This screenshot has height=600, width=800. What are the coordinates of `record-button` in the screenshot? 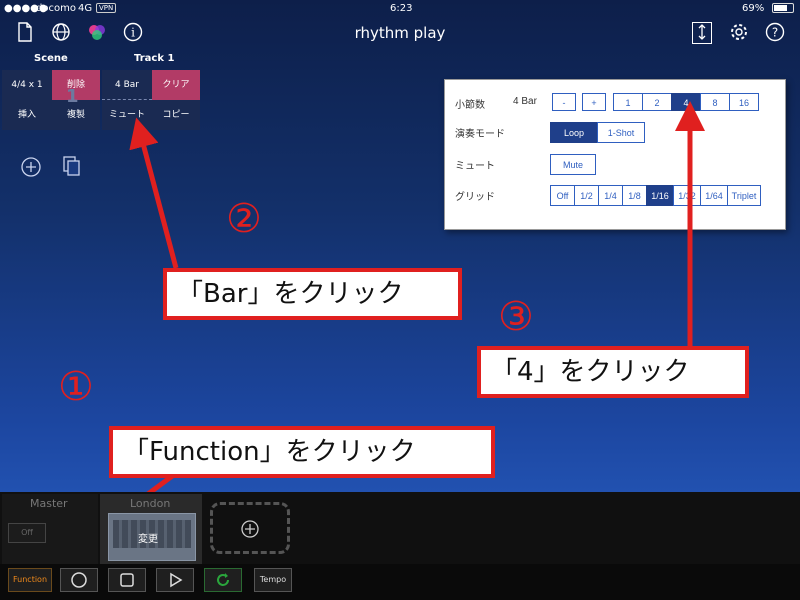 It's located at (79, 580).